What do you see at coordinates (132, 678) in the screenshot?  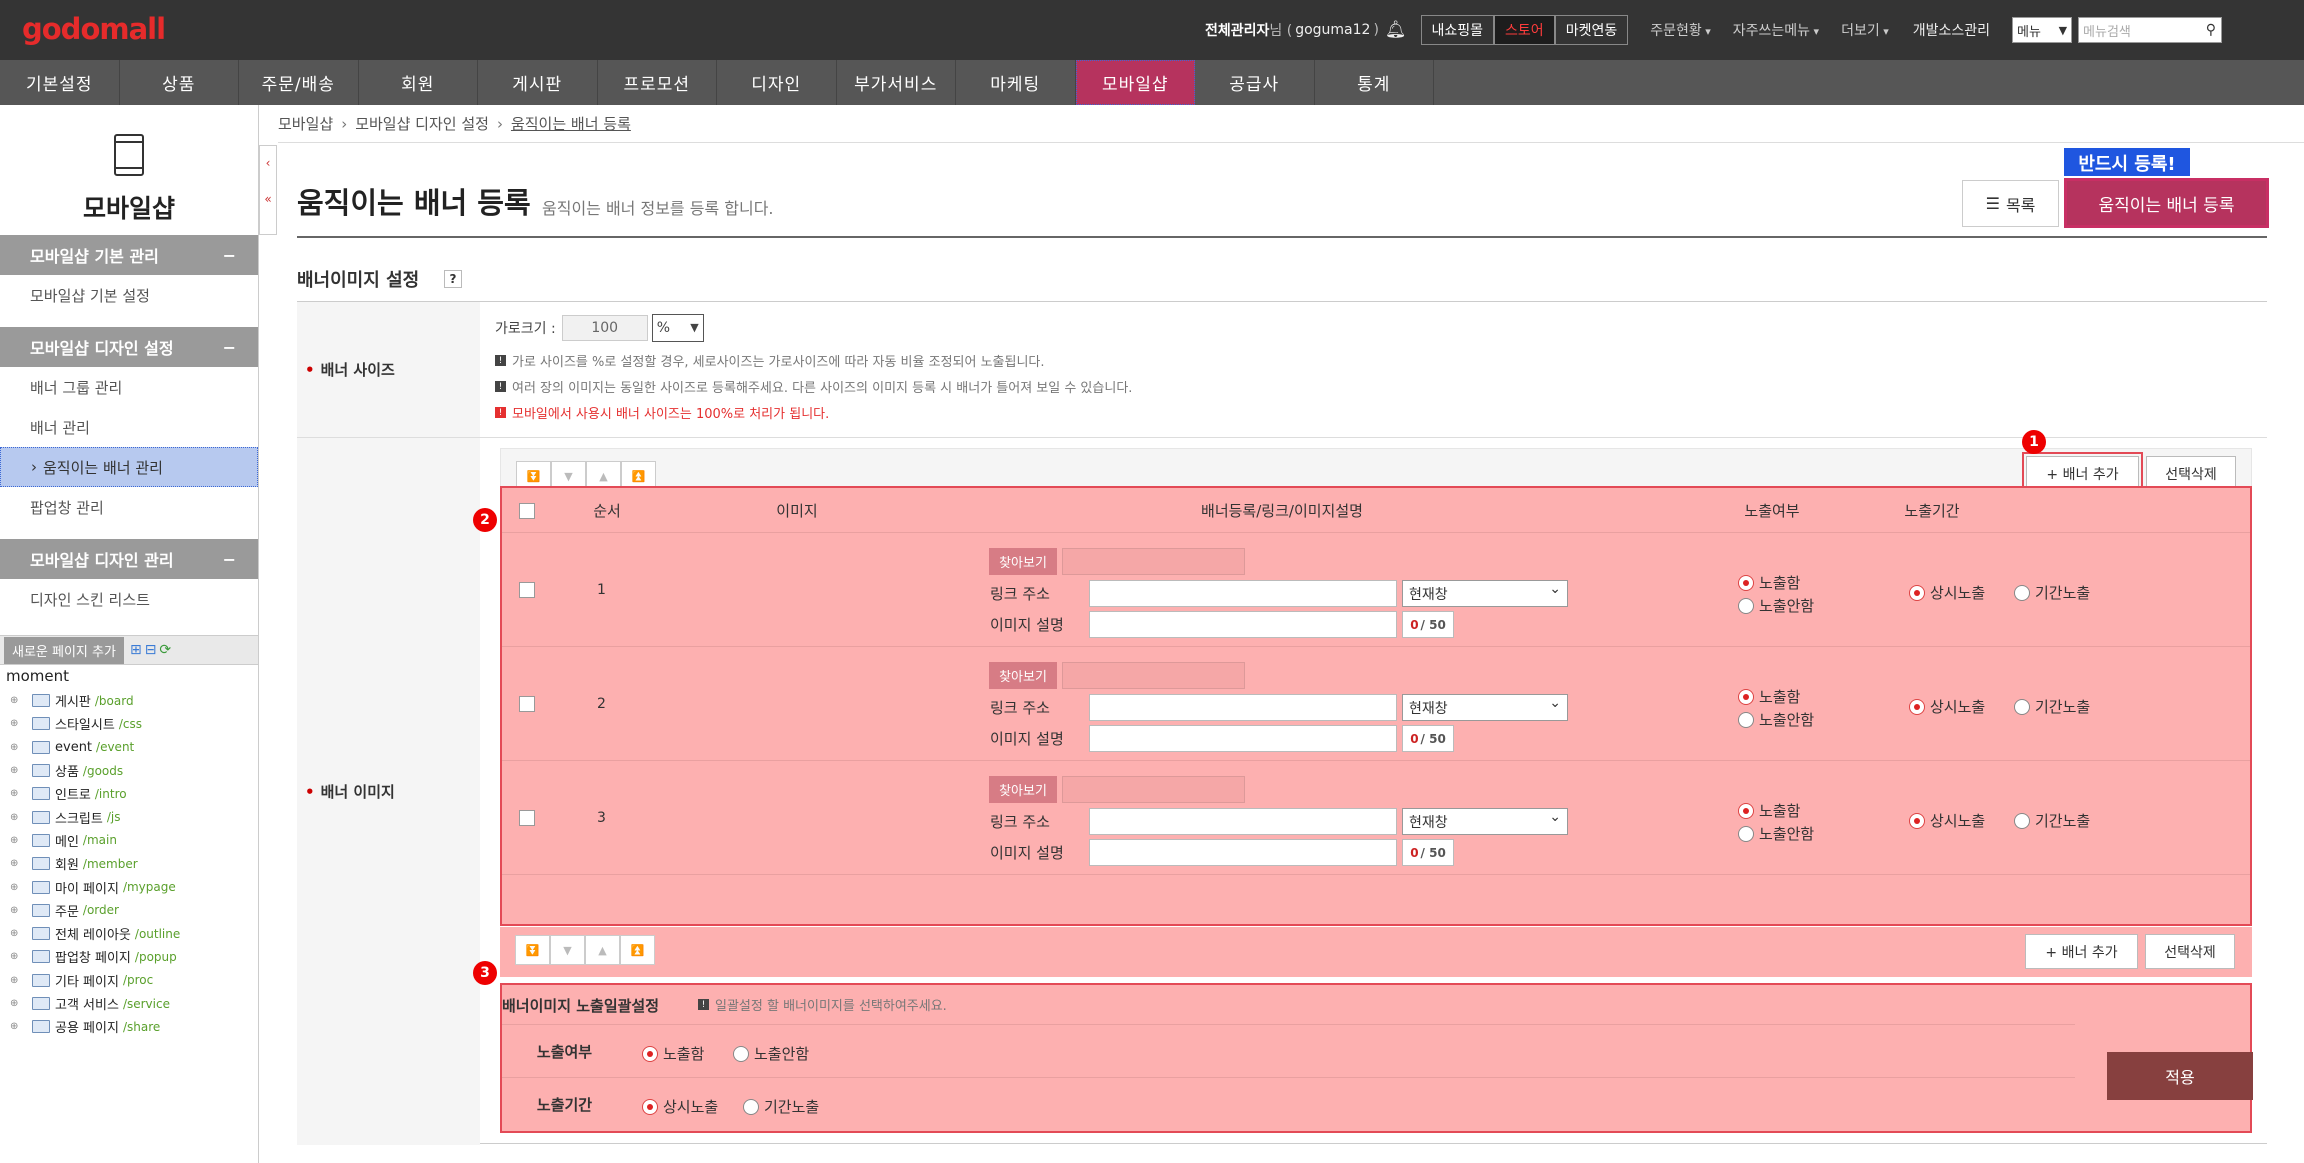 I see `tree-root: moment` at bounding box center [132, 678].